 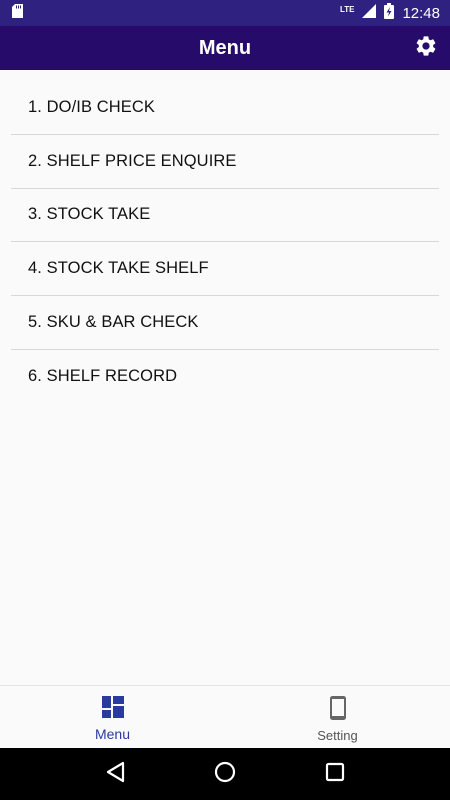 I want to click on phone-icon, so click(x=337, y=710).